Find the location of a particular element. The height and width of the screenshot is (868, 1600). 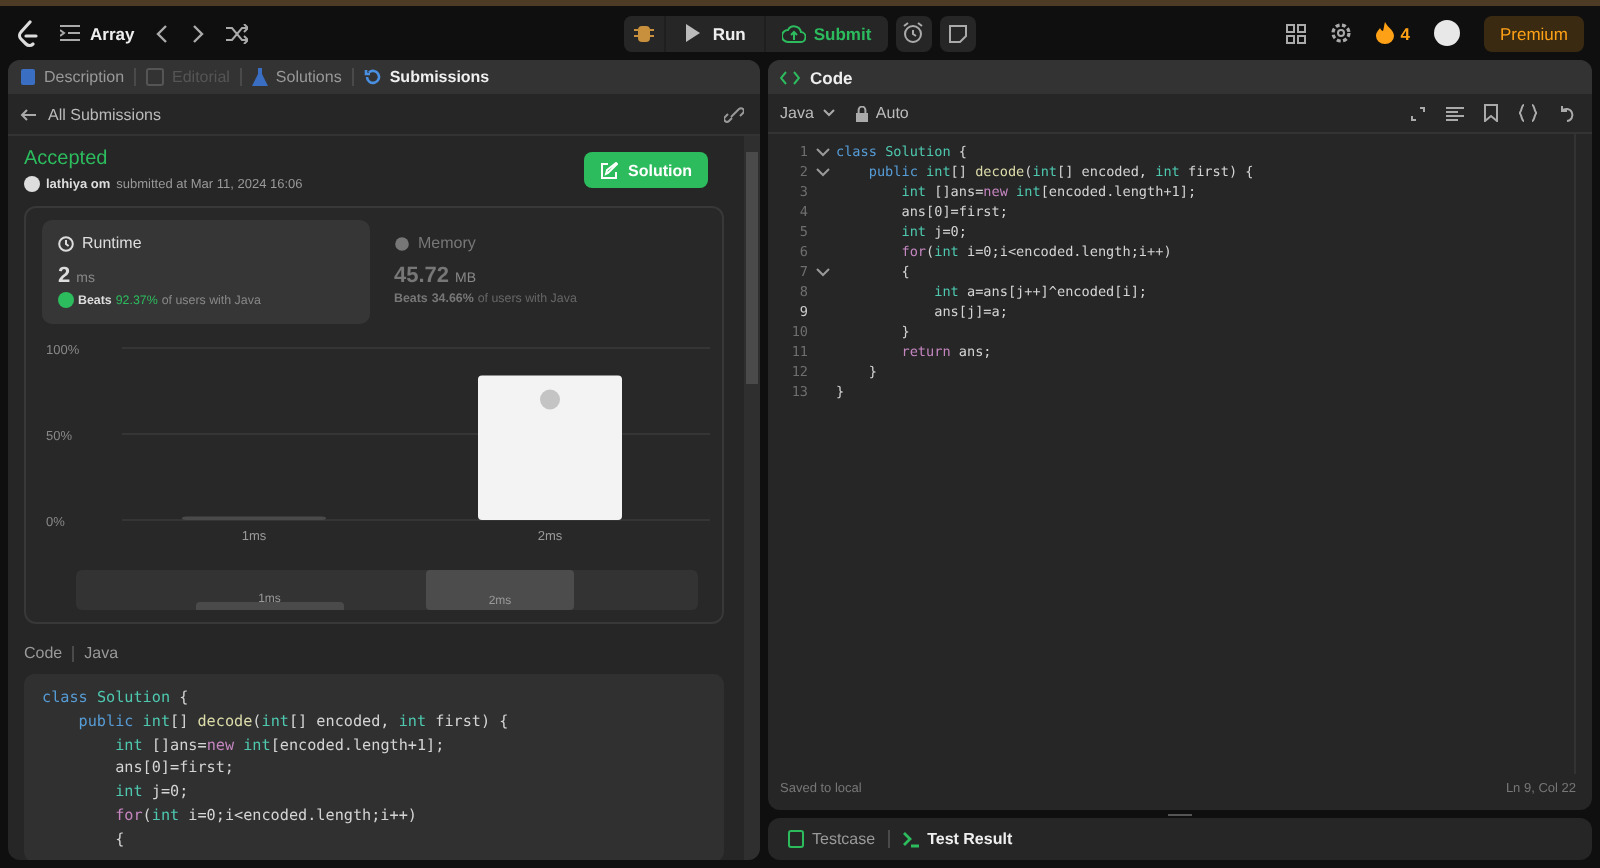

expand-icon is located at coordinates (1418, 113).